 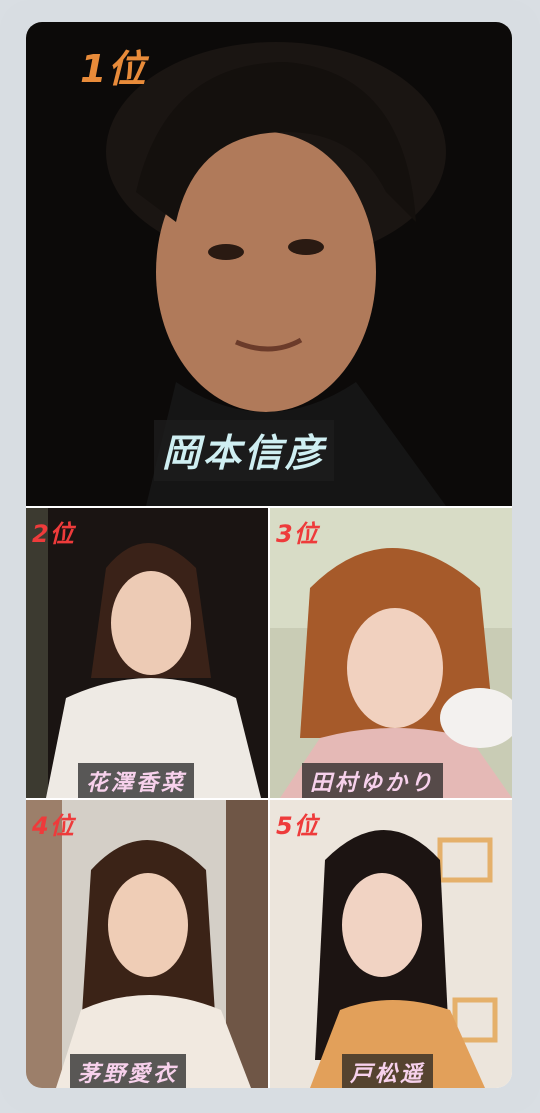 I want to click on portrait-3-image, so click(x=391, y=653).